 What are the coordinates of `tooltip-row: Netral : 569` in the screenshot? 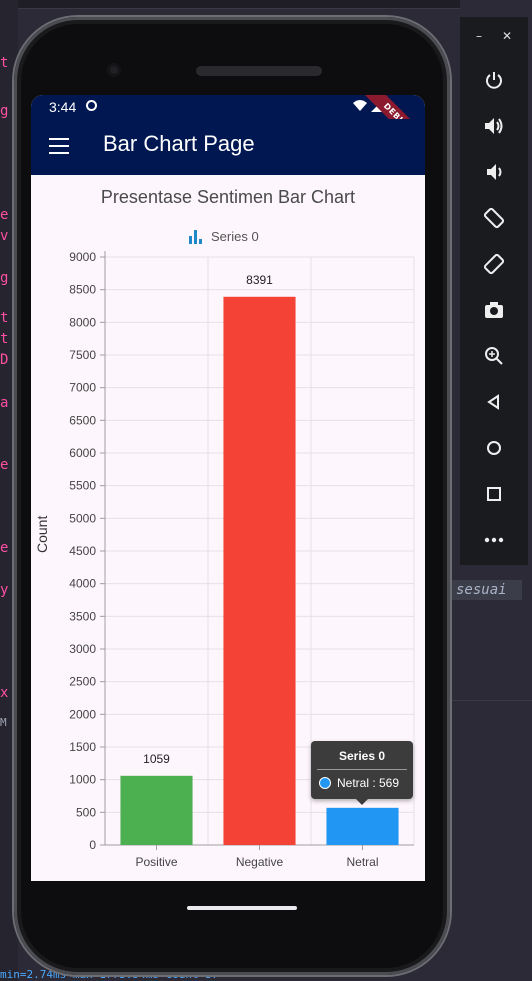 It's located at (362, 780).